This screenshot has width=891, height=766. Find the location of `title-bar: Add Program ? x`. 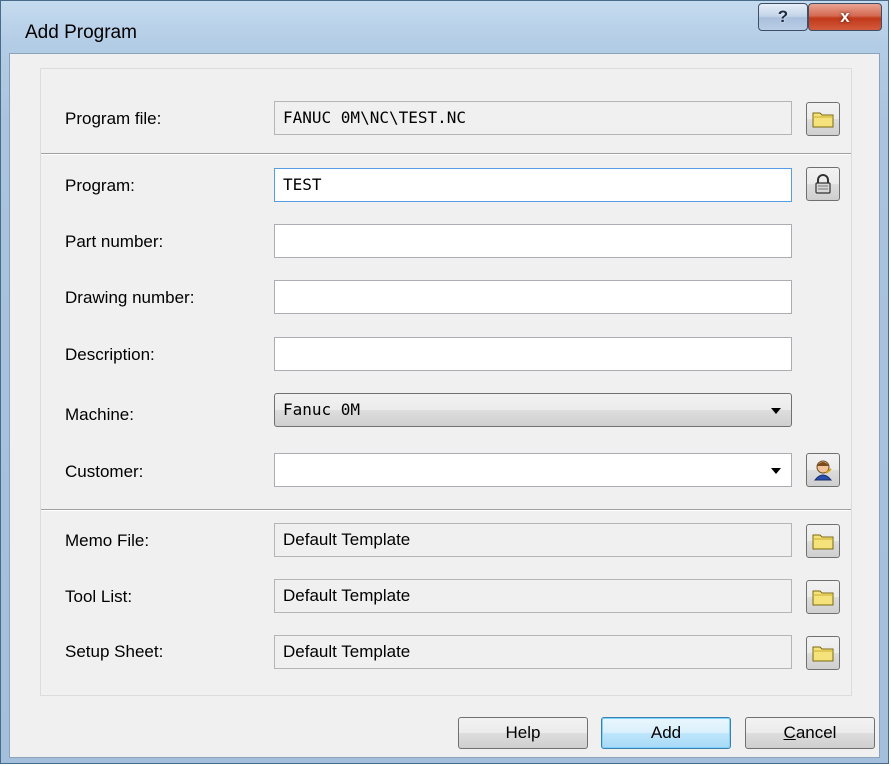

title-bar: Add Program ? x is located at coordinates (444, 27).